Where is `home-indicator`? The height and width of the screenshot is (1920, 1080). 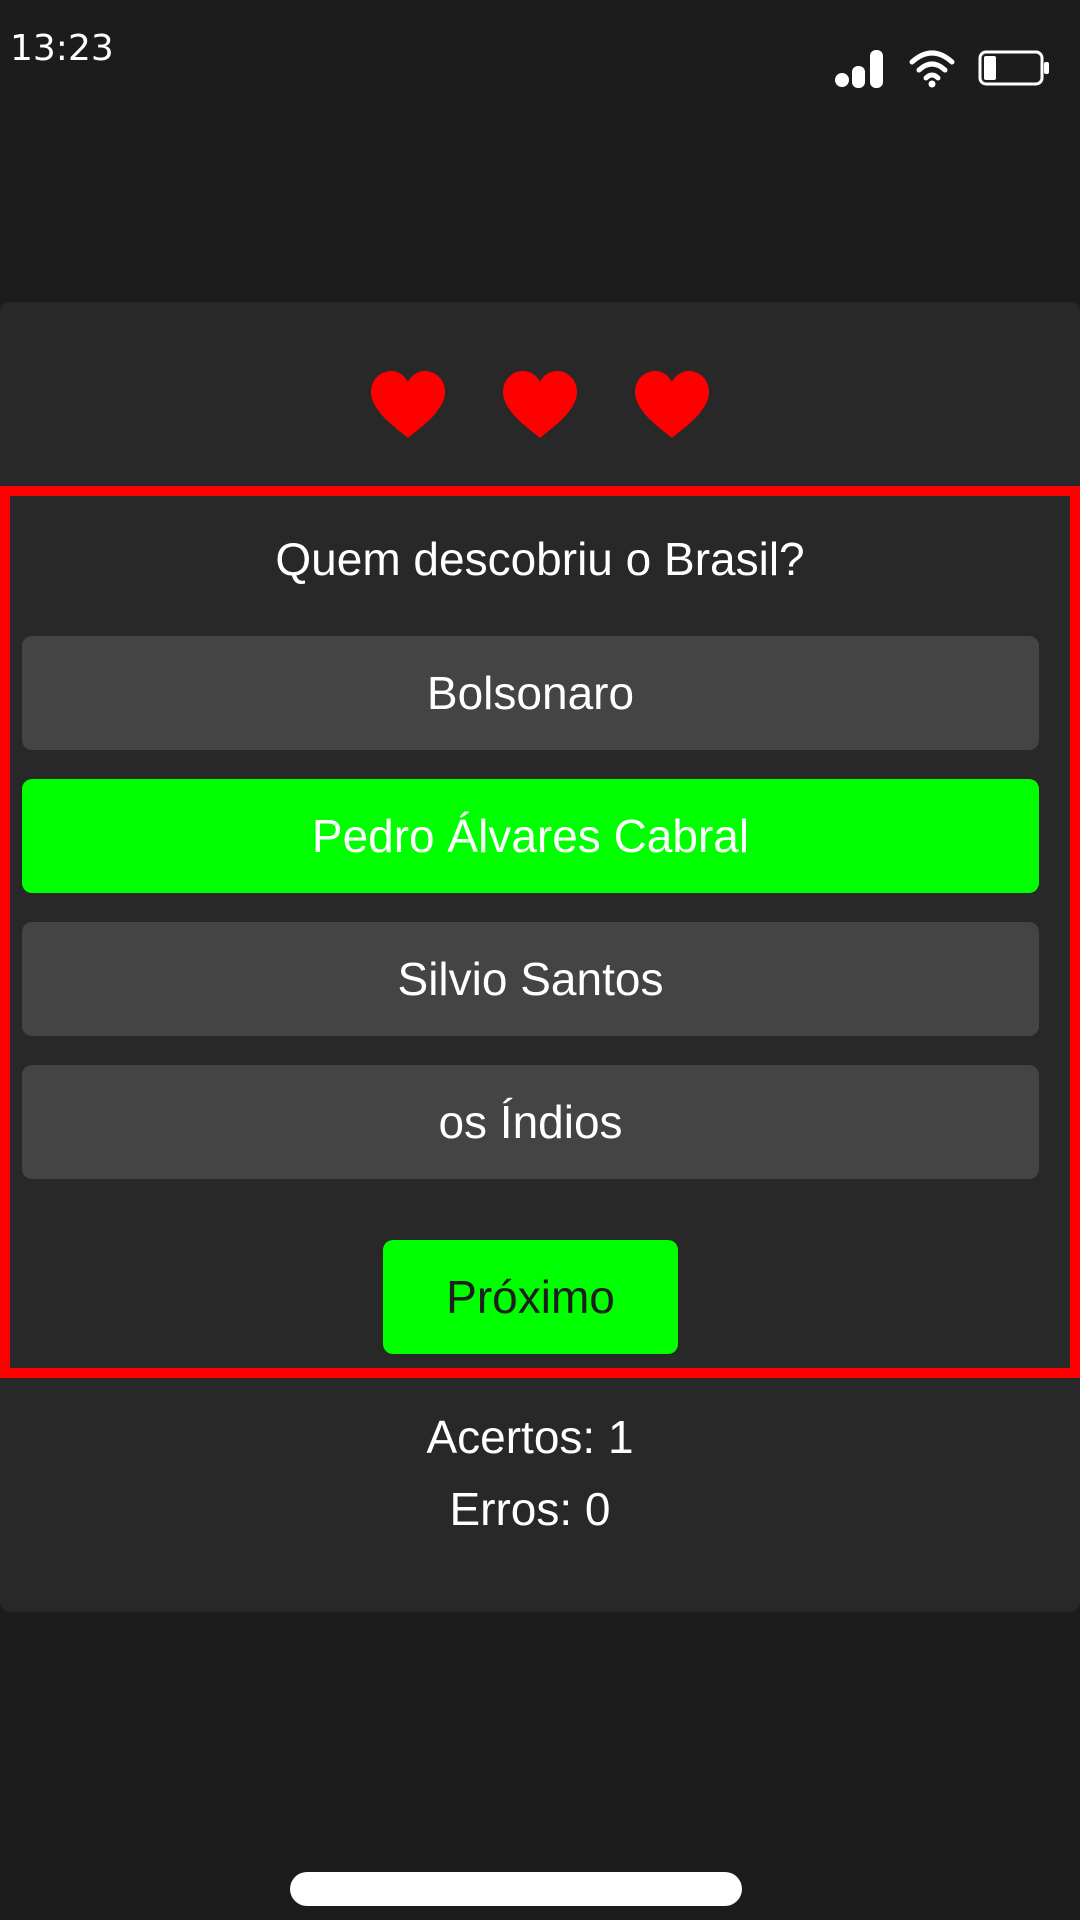
home-indicator is located at coordinates (516, 1889).